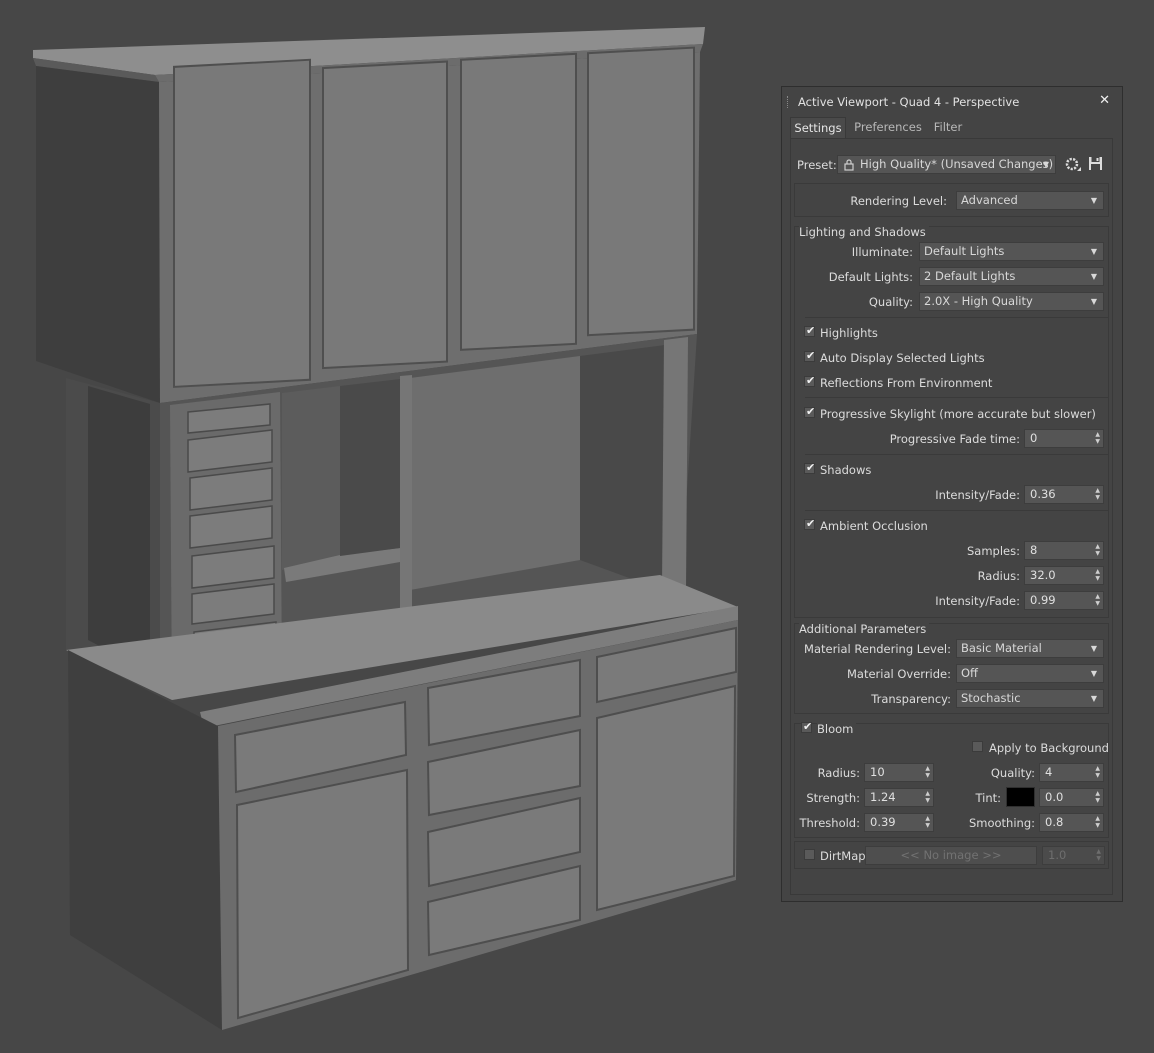 The height and width of the screenshot is (1053, 1154). Describe the element at coordinates (849, 333) in the screenshot. I see `highlights-label: Highlights` at that location.